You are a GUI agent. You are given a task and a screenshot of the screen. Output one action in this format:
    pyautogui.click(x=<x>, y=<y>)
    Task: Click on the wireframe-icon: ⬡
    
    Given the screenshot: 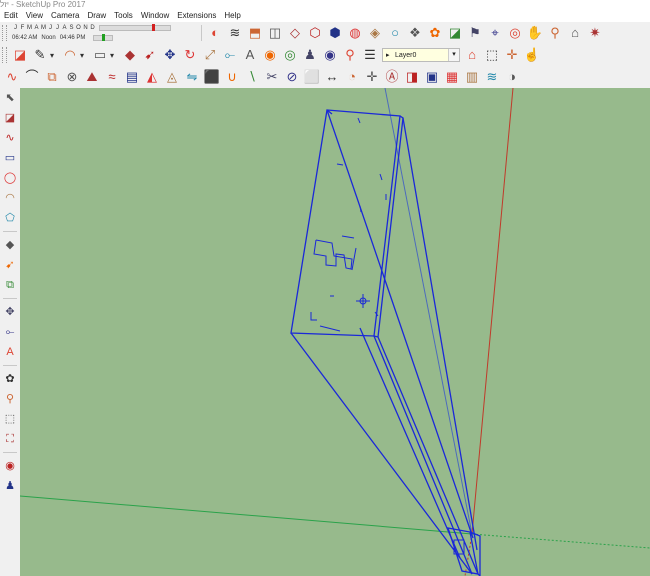 What is the action you would take?
    pyautogui.click(x=315, y=33)
    